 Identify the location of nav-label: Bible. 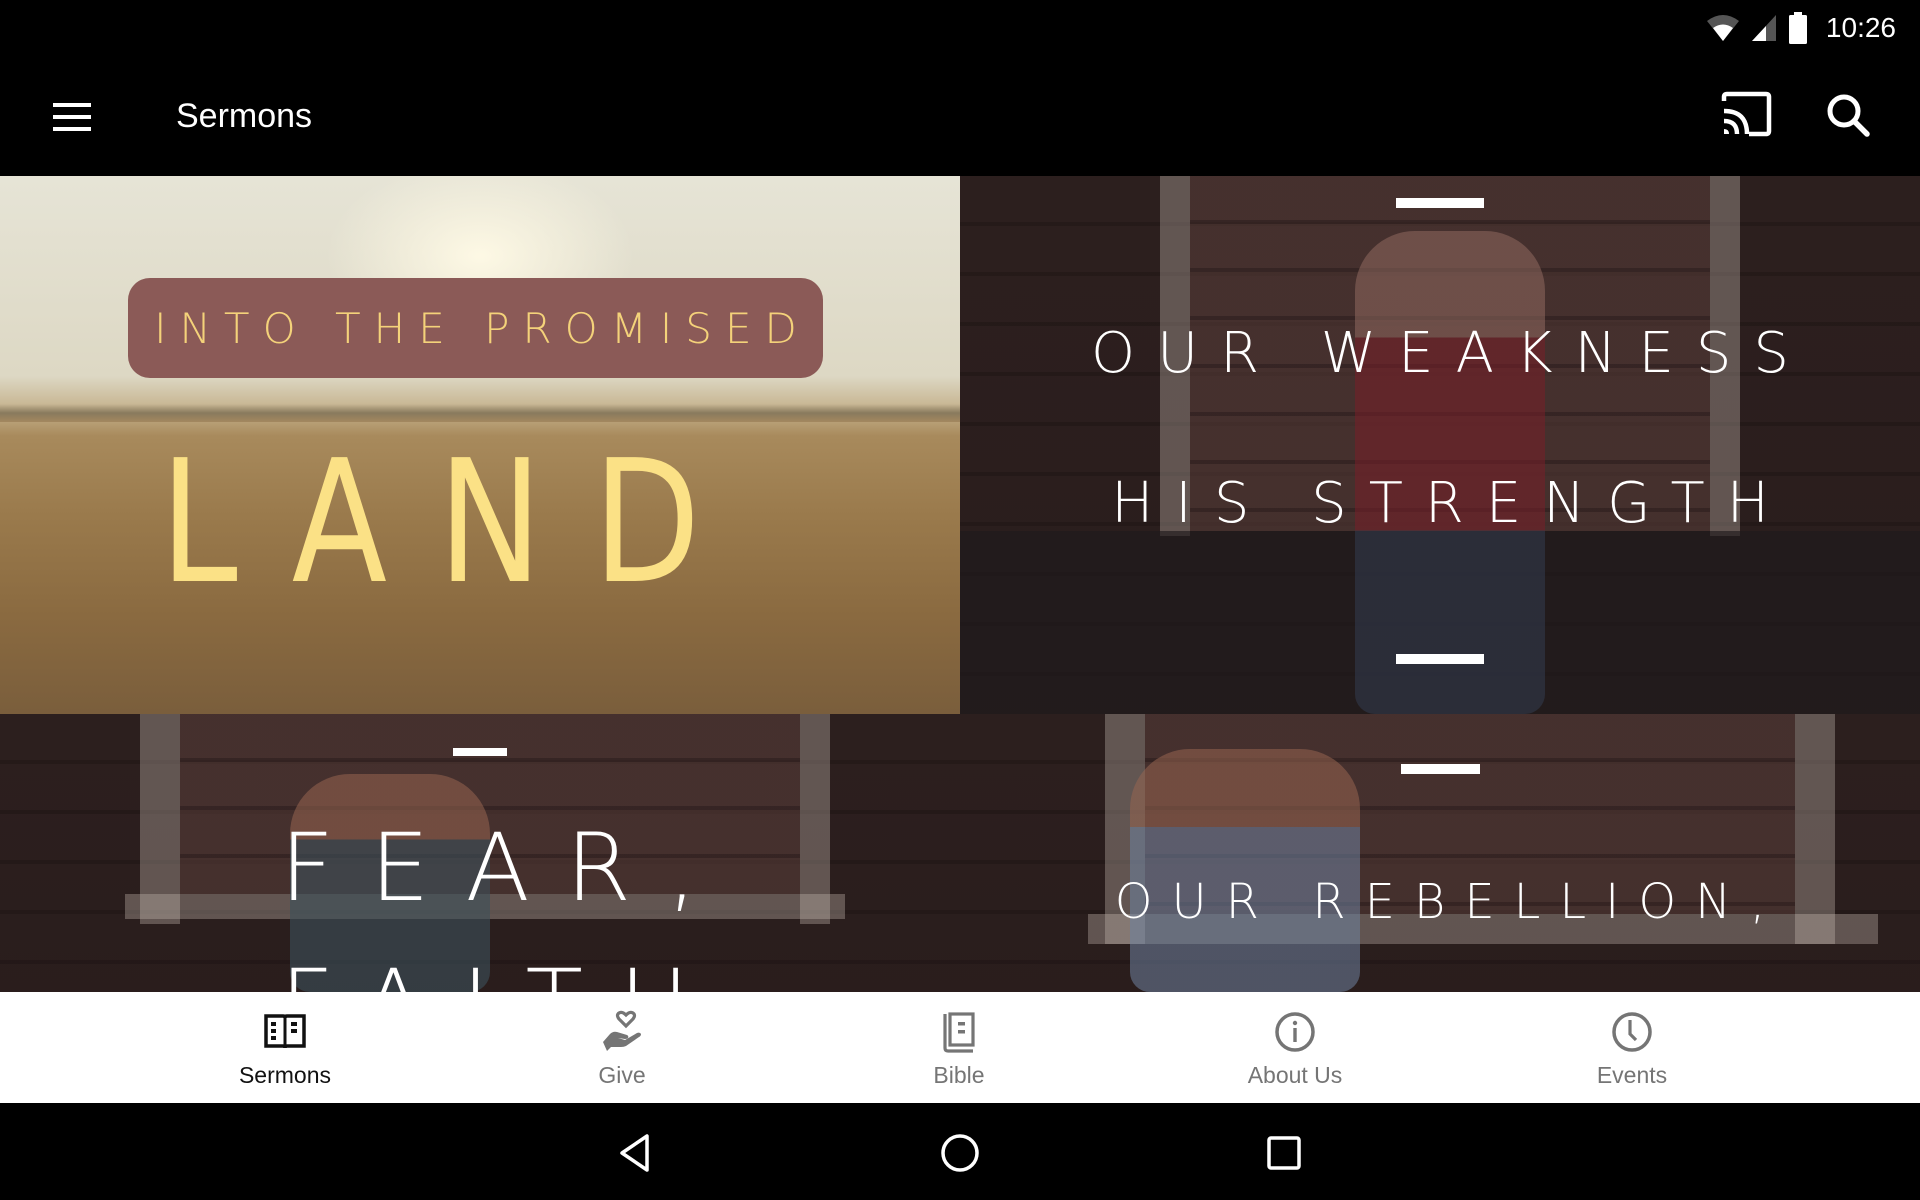
(959, 1075).